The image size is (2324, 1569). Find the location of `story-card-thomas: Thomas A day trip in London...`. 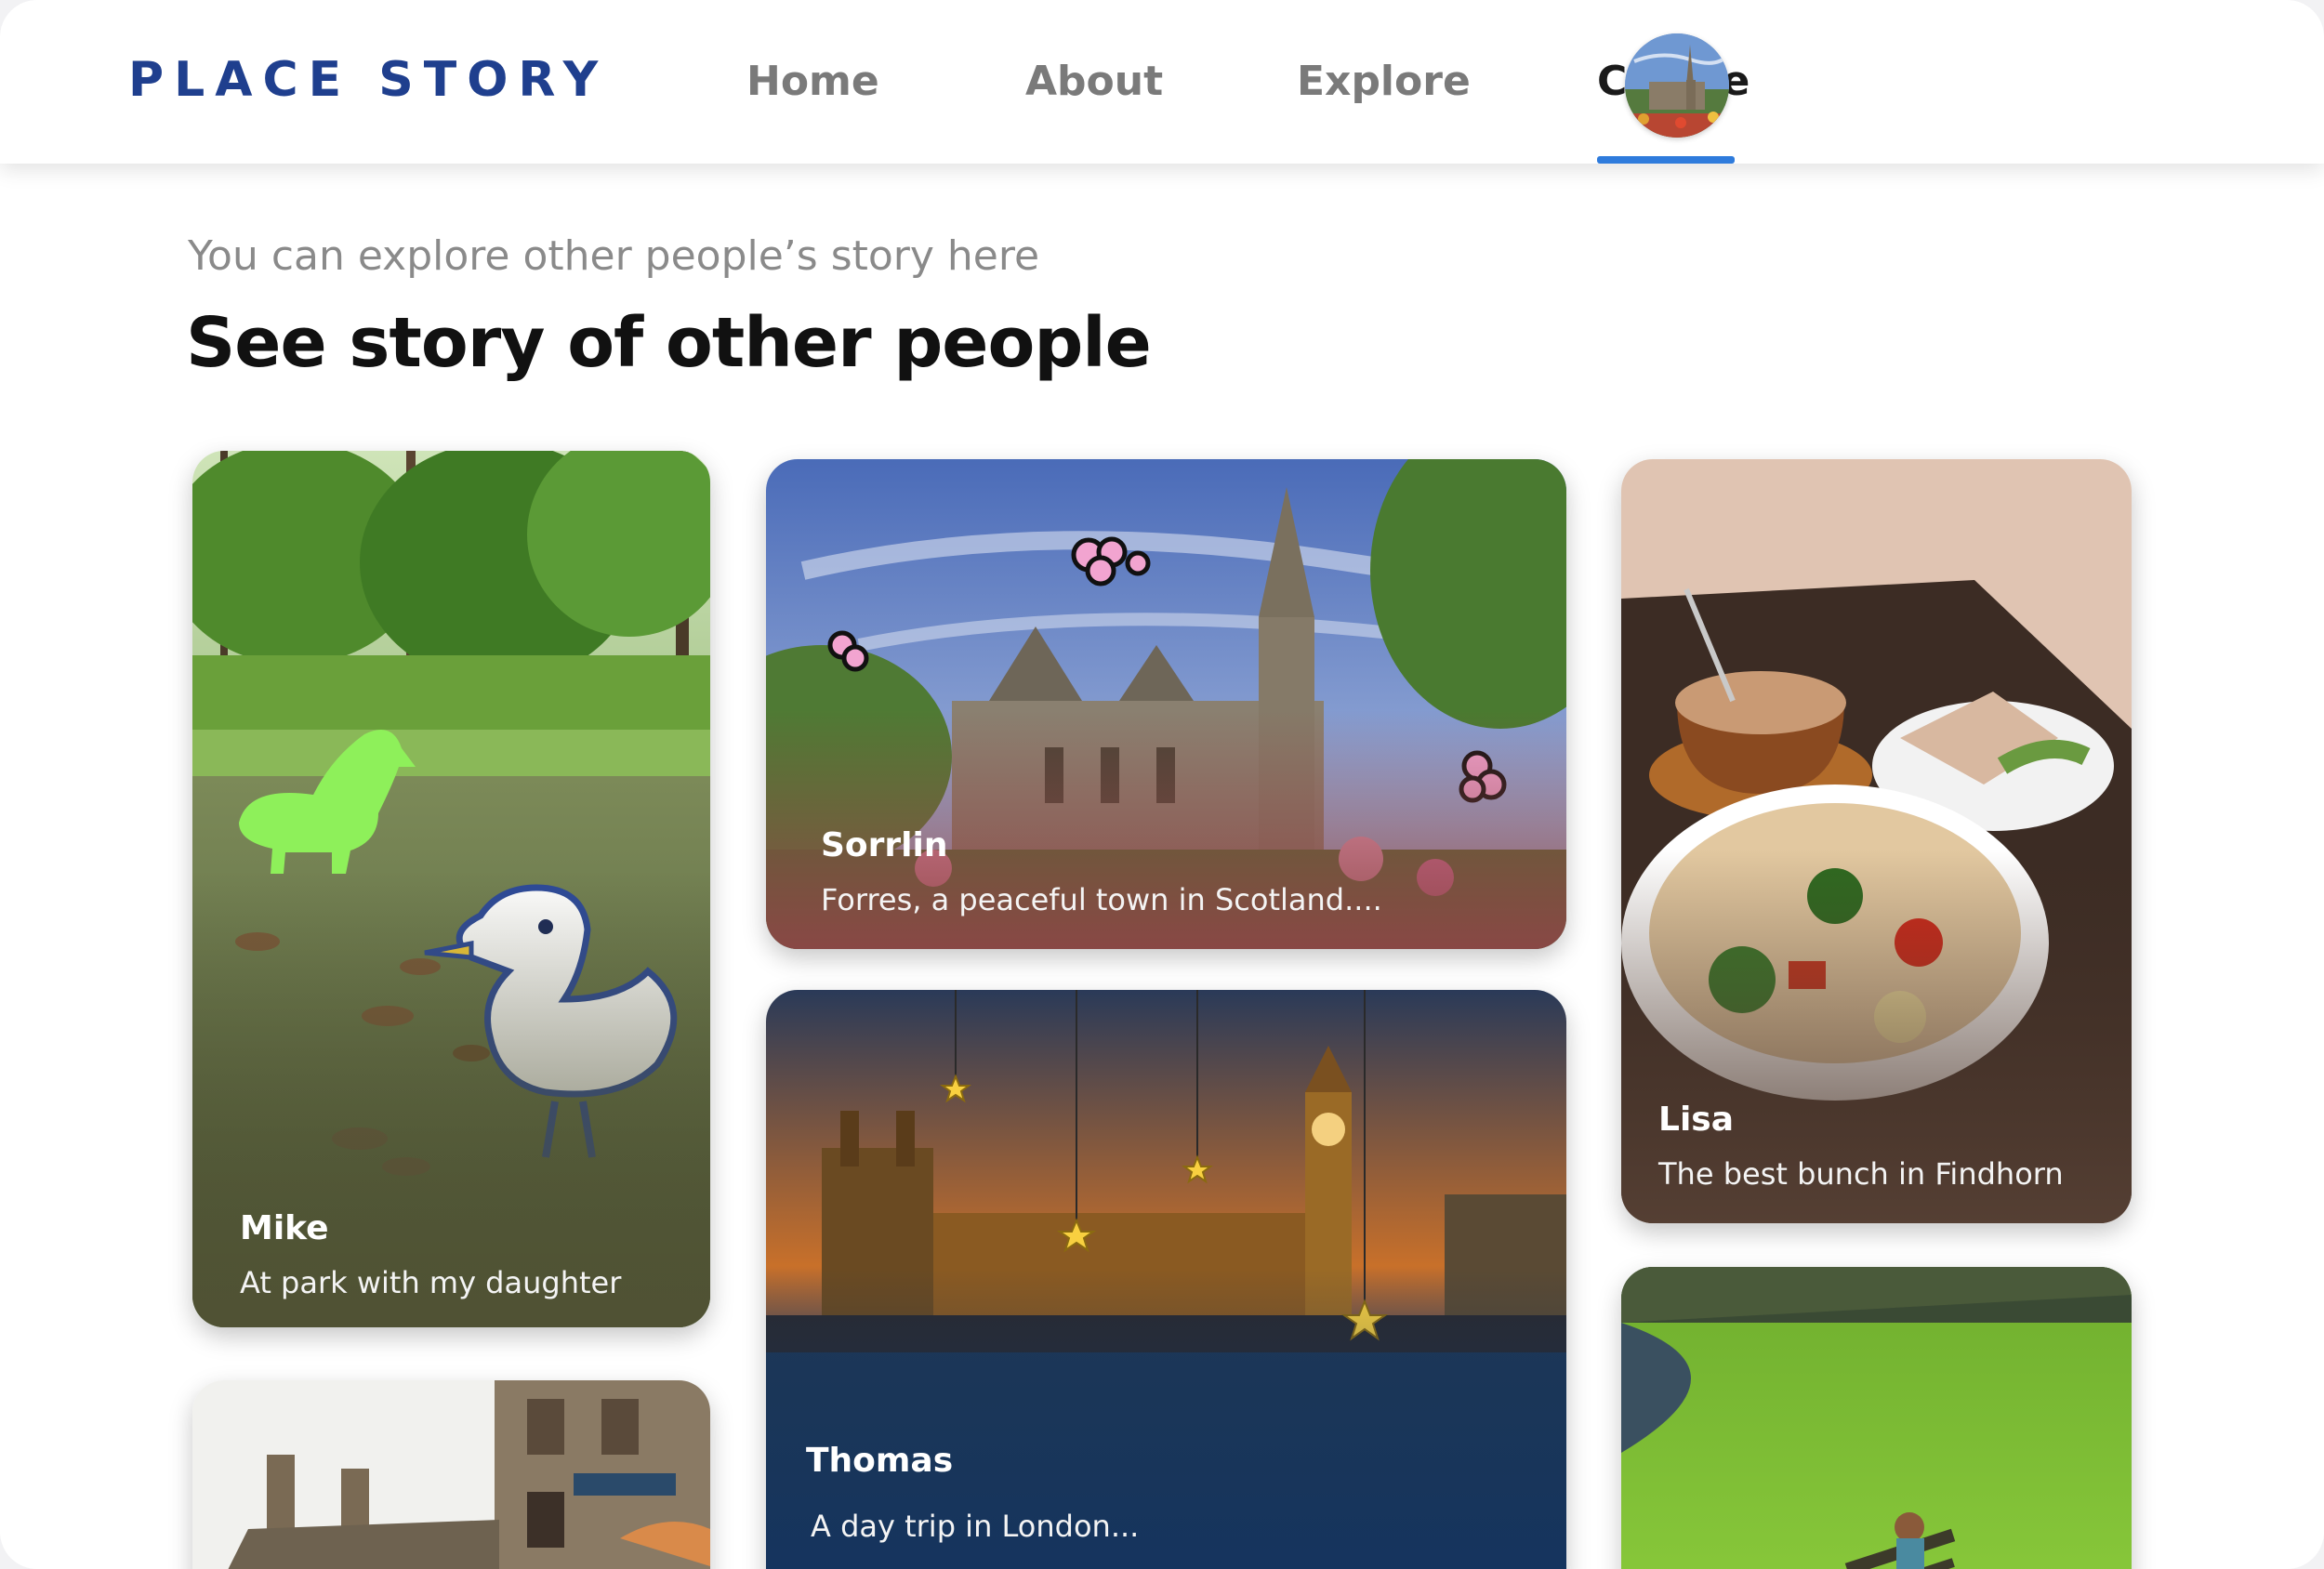

story-card-thomas: Thomas A day trip in London... is located at coordinates (1166, 1279).